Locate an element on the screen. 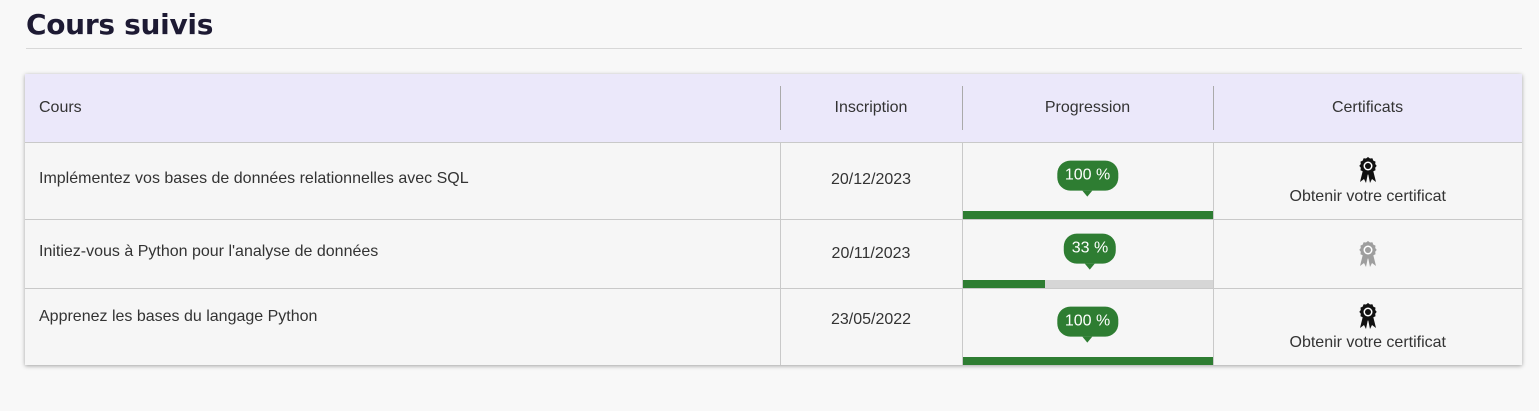  enrollment-date: 20/12/2023 is located at coordinates (870, 180).